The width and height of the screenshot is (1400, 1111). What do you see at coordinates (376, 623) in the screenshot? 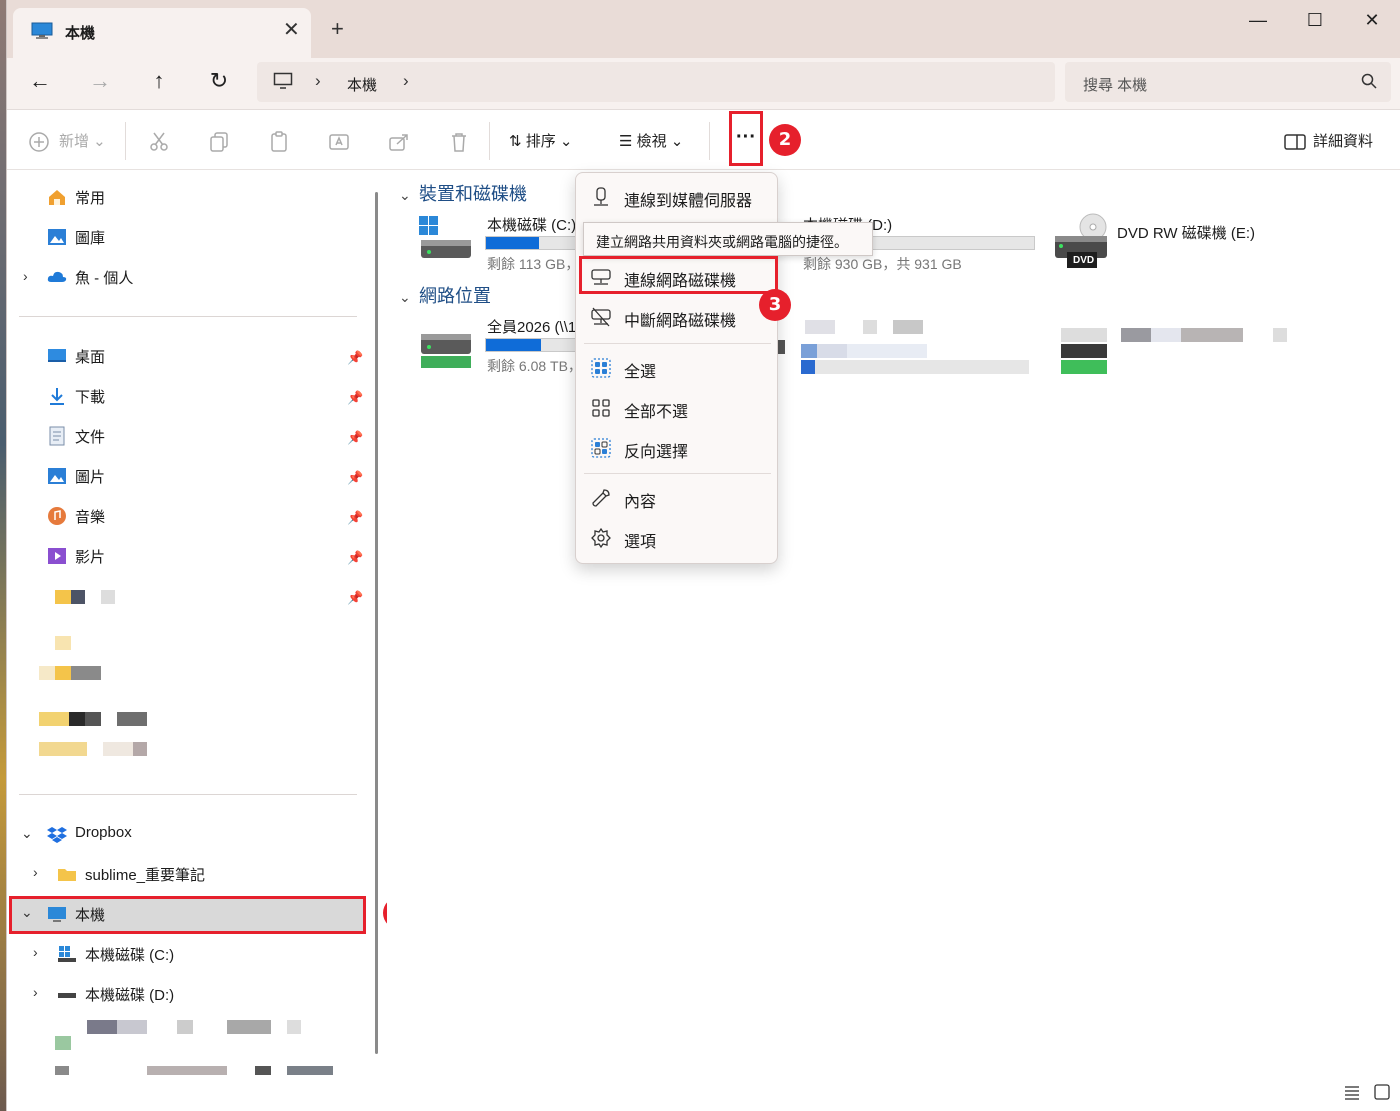
I see `sidebar-scrollbar` at bounding box center [376, 623].